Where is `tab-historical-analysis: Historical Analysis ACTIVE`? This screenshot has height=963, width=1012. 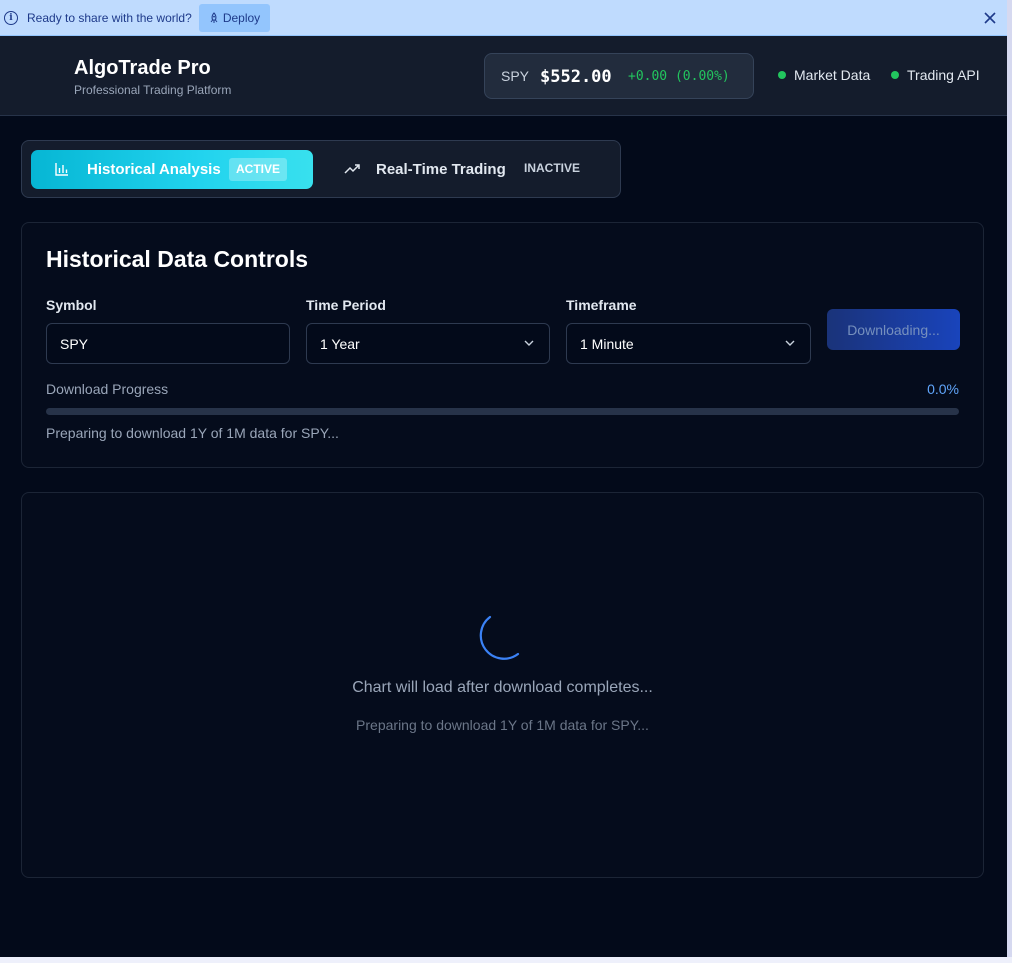
tab-historical-analysis: Historical Analysis ACTIVE is located at coordinates (172, 169).